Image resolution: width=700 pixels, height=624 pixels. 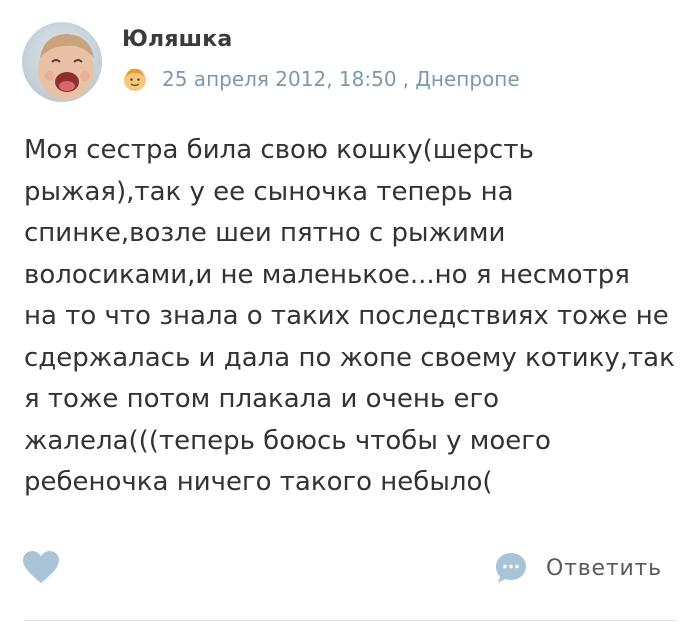 I want to click on avatar-photo, so click(x=62, y=62).